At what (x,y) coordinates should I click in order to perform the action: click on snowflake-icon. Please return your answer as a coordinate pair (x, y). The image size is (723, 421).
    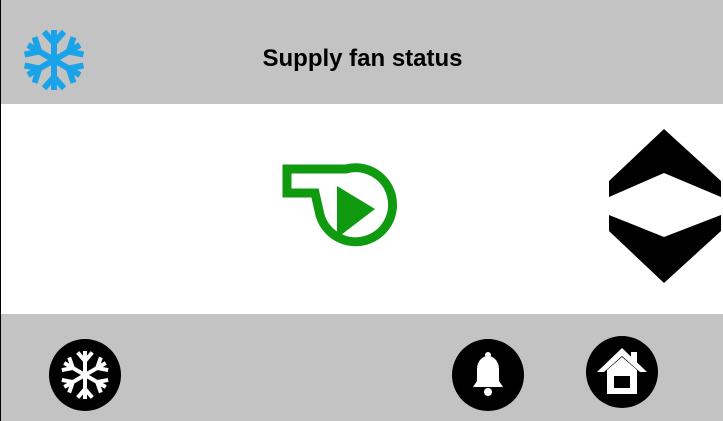
    Looking at the image, I should click on (85, 375).